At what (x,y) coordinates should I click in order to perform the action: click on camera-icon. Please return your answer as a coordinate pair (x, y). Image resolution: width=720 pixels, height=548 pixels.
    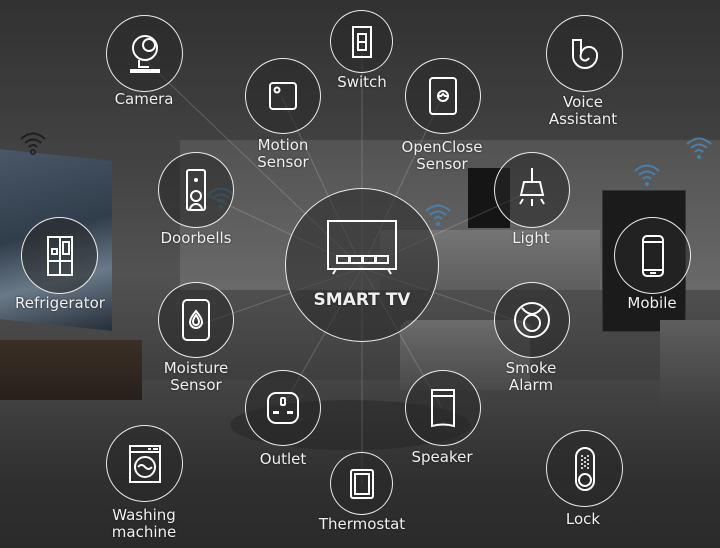
    Looking at the image, I should click on (144, 53).